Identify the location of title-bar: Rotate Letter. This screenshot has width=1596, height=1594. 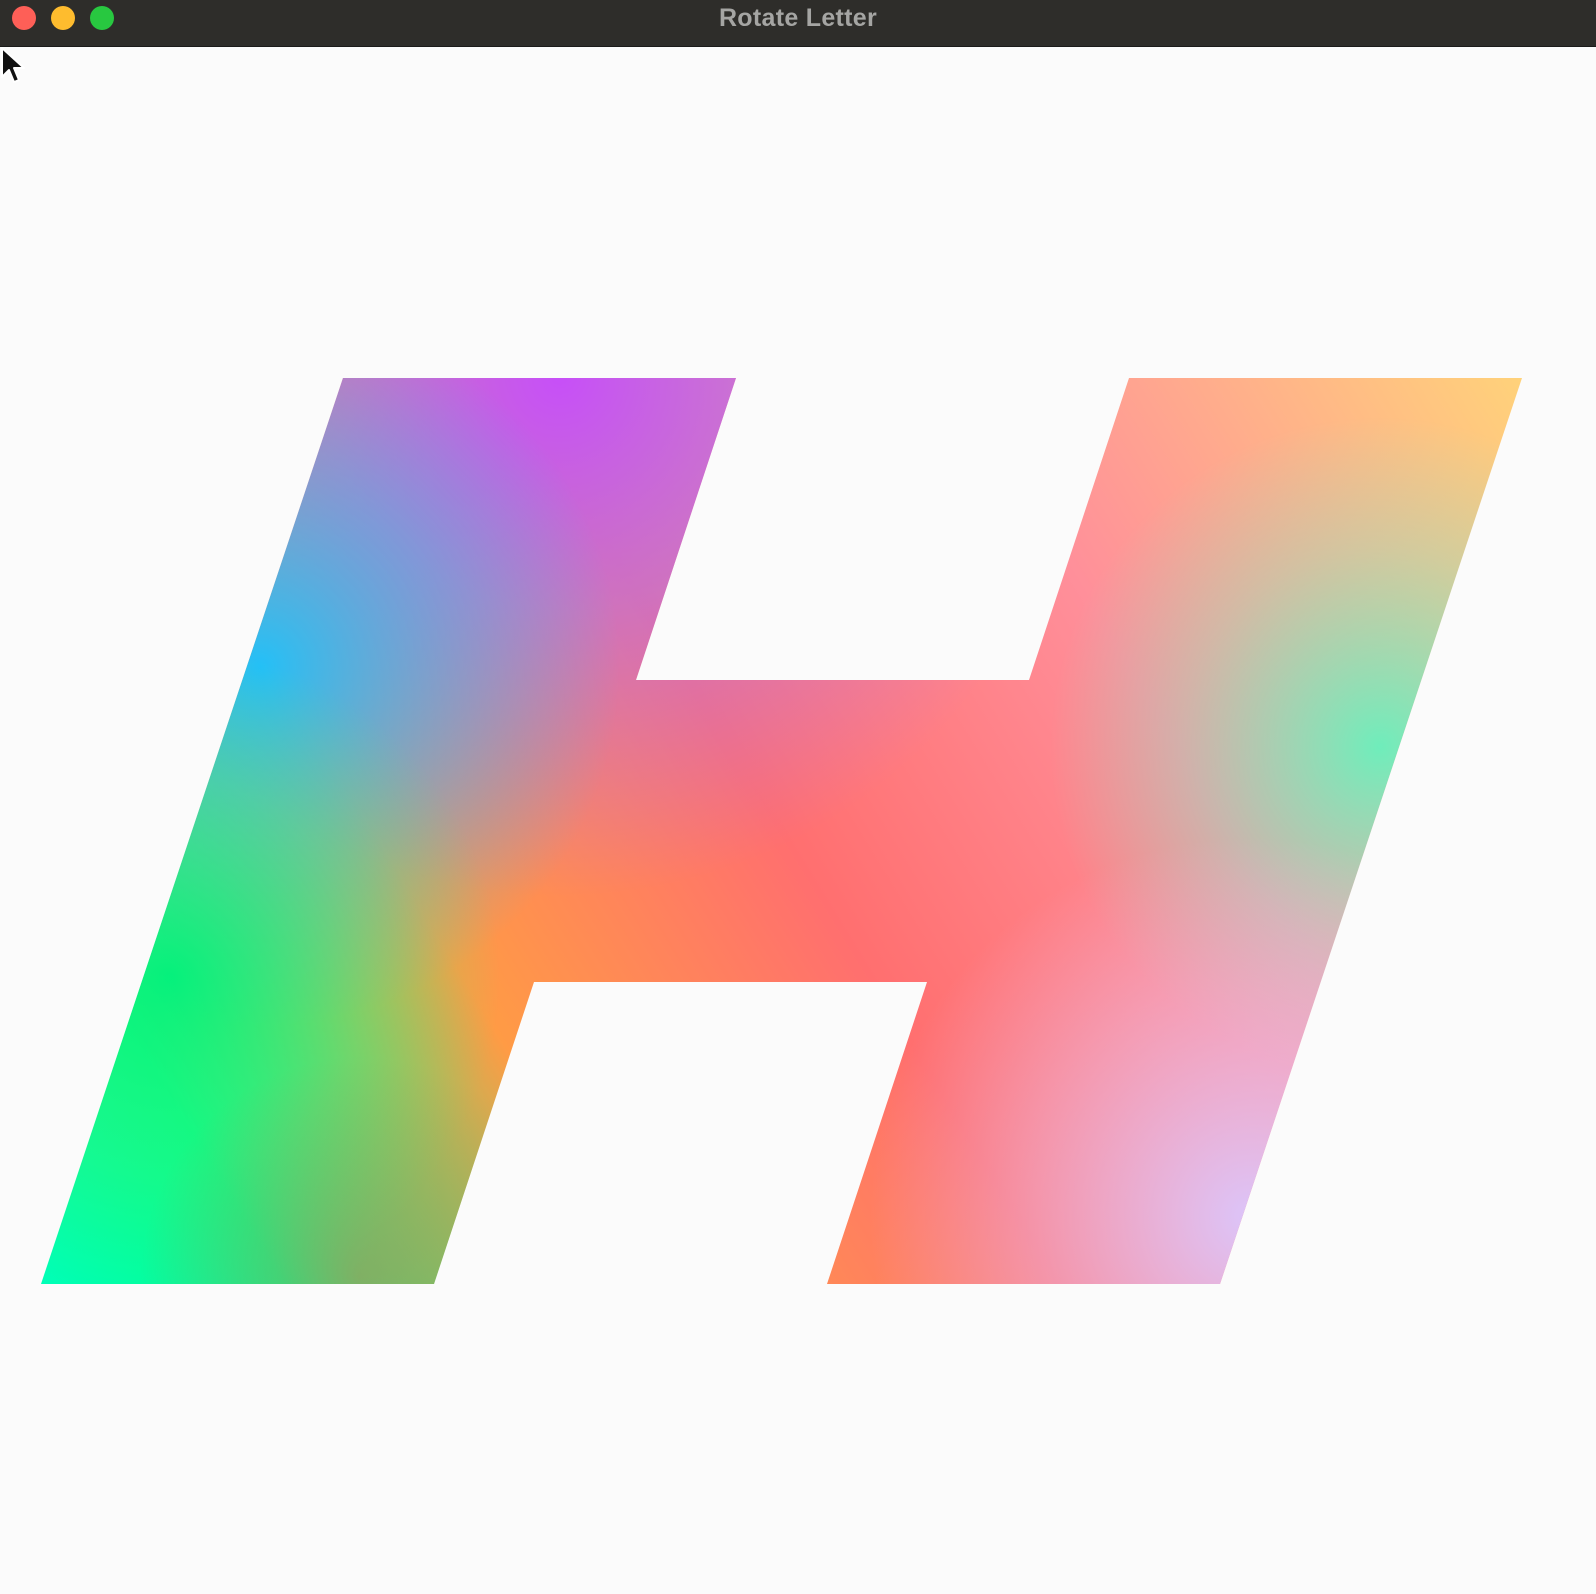
(798, 23).